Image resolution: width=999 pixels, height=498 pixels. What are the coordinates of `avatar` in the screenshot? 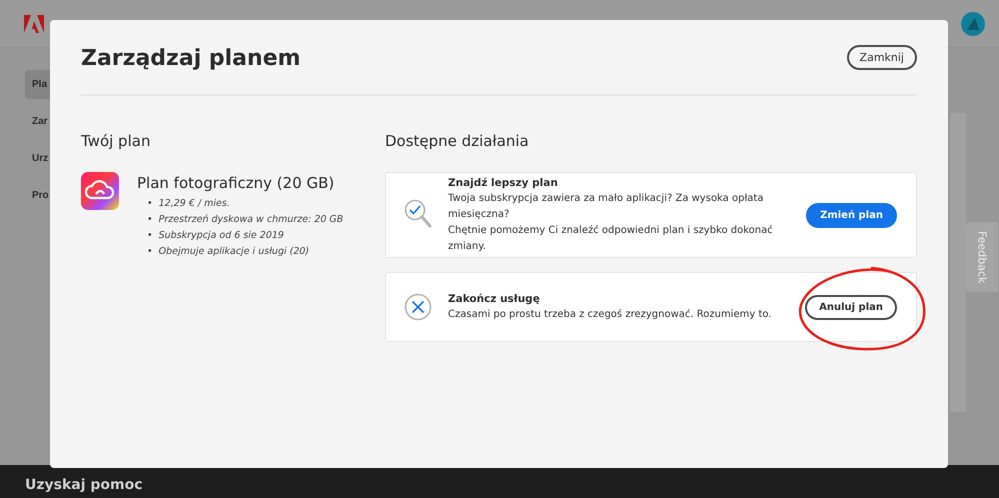 It's located at (973, 24).